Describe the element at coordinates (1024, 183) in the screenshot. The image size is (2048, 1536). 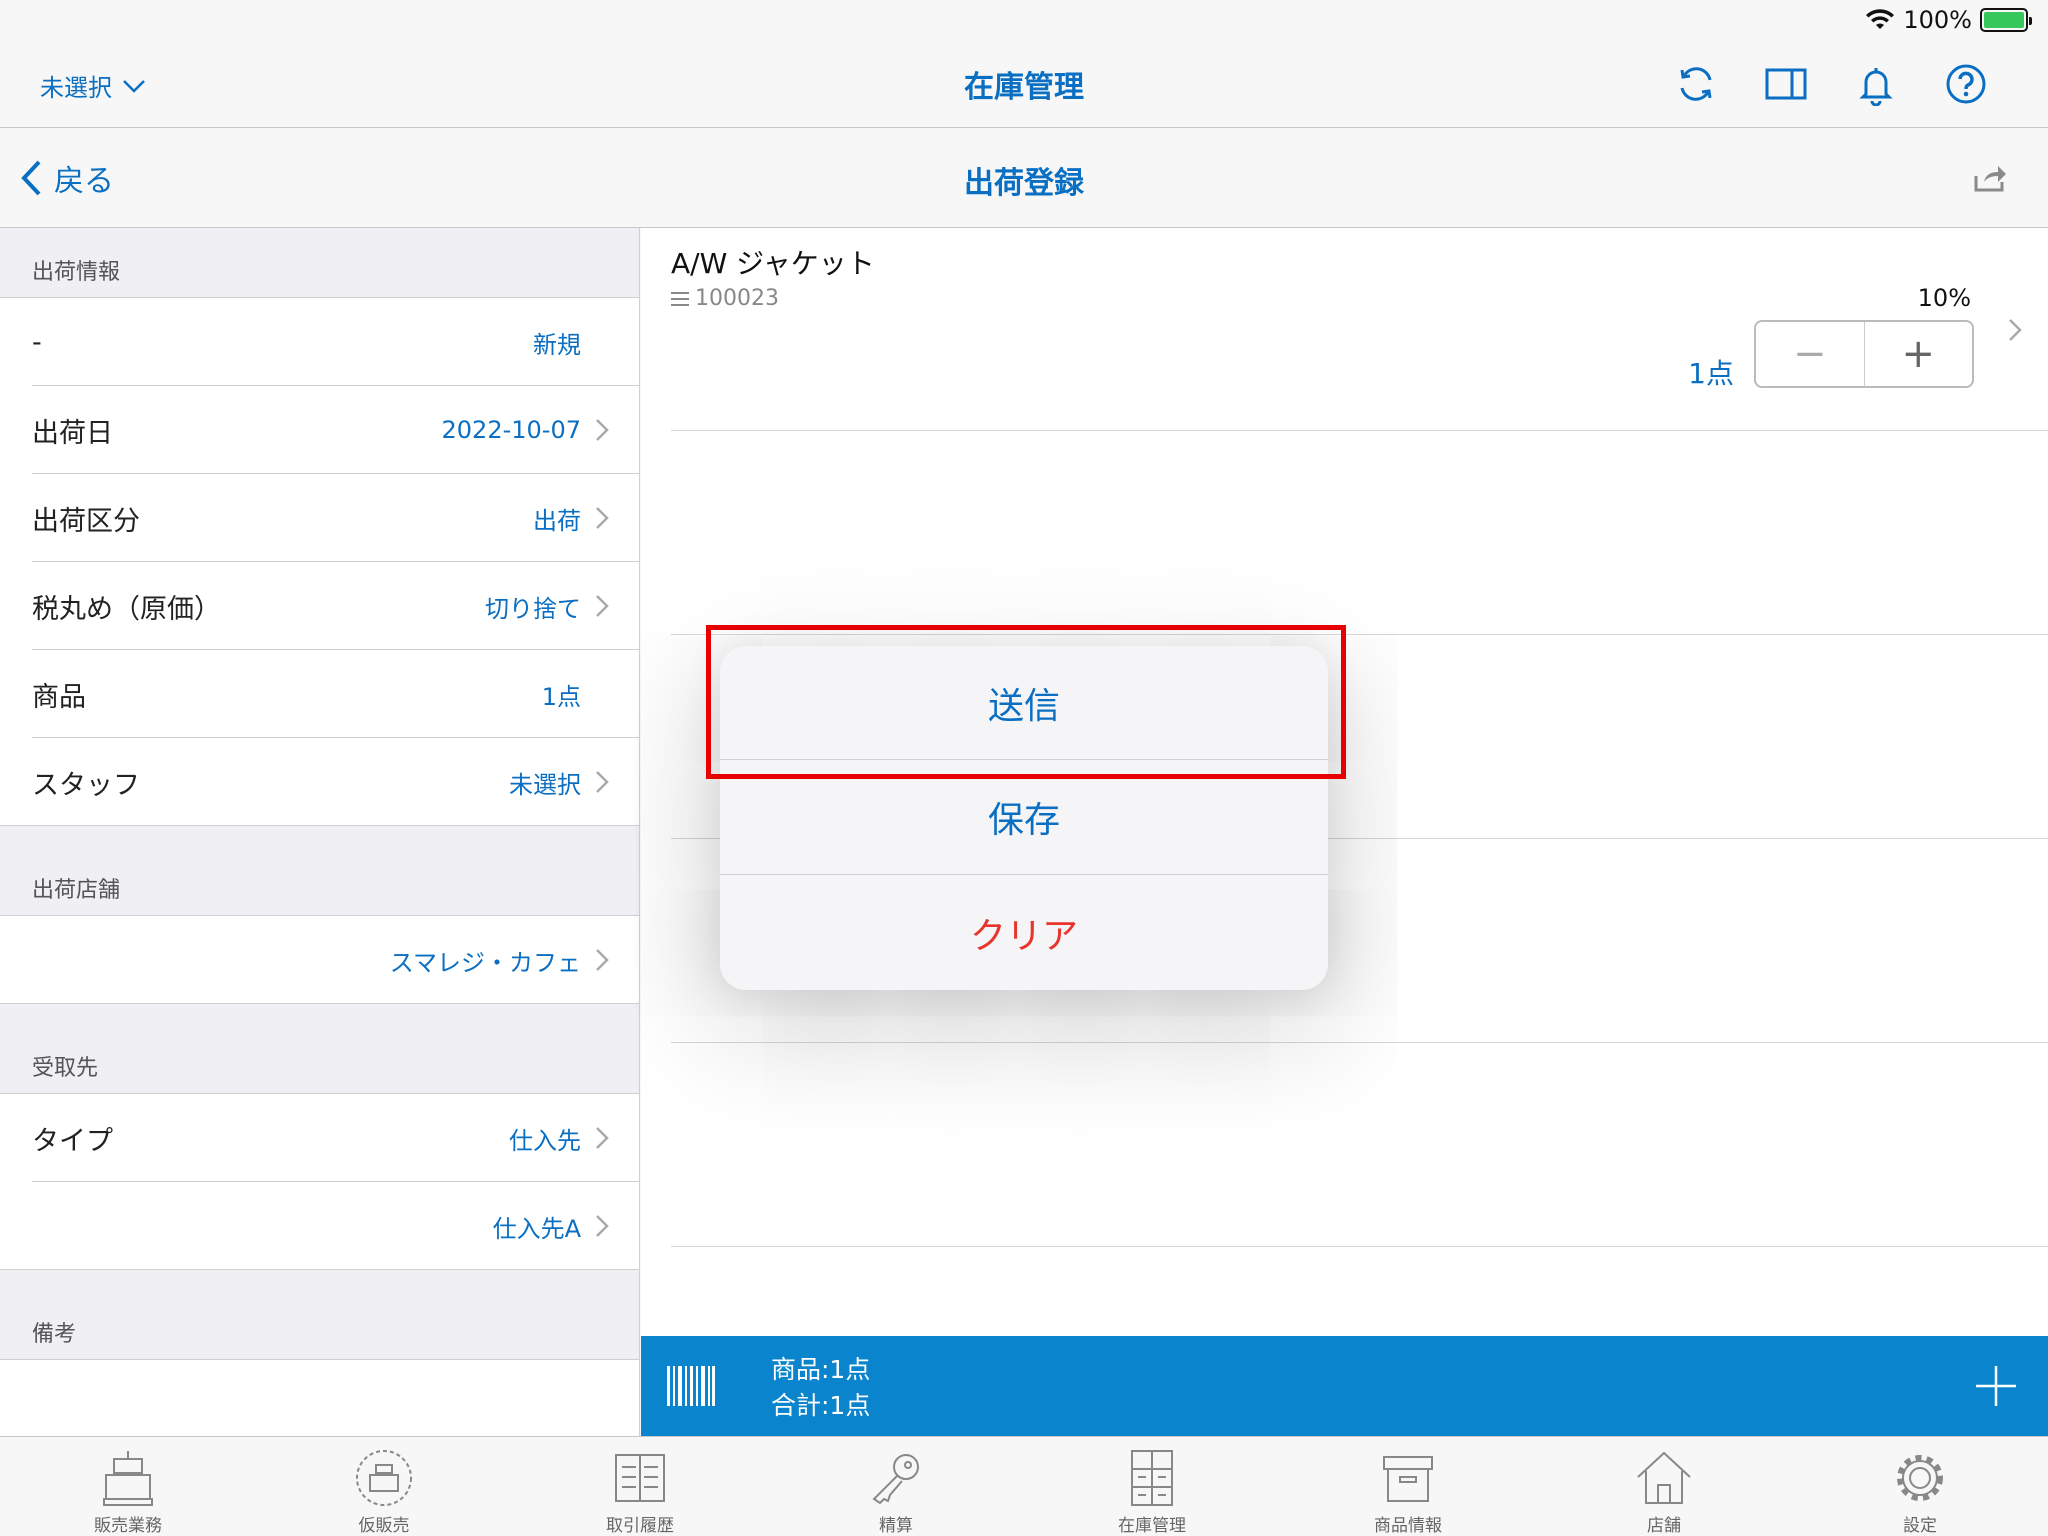
I see `page-title: 出荷登録` at that location.